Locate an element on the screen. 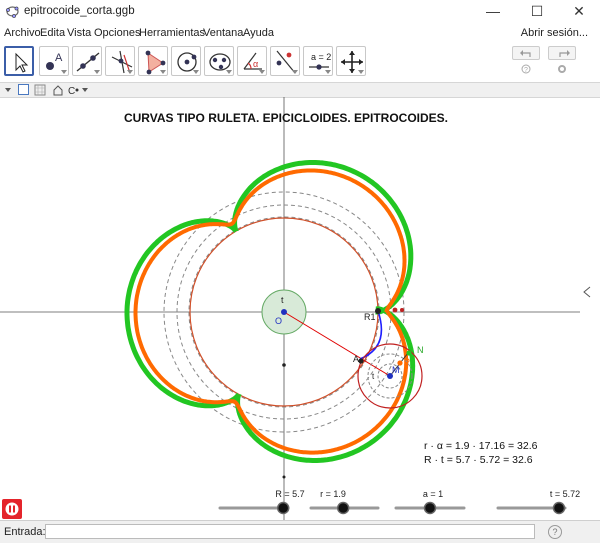 Image resolution: width=600 pixels, height=543 pixels. maximize-button: ☐ is located at coordinates (537, 12).